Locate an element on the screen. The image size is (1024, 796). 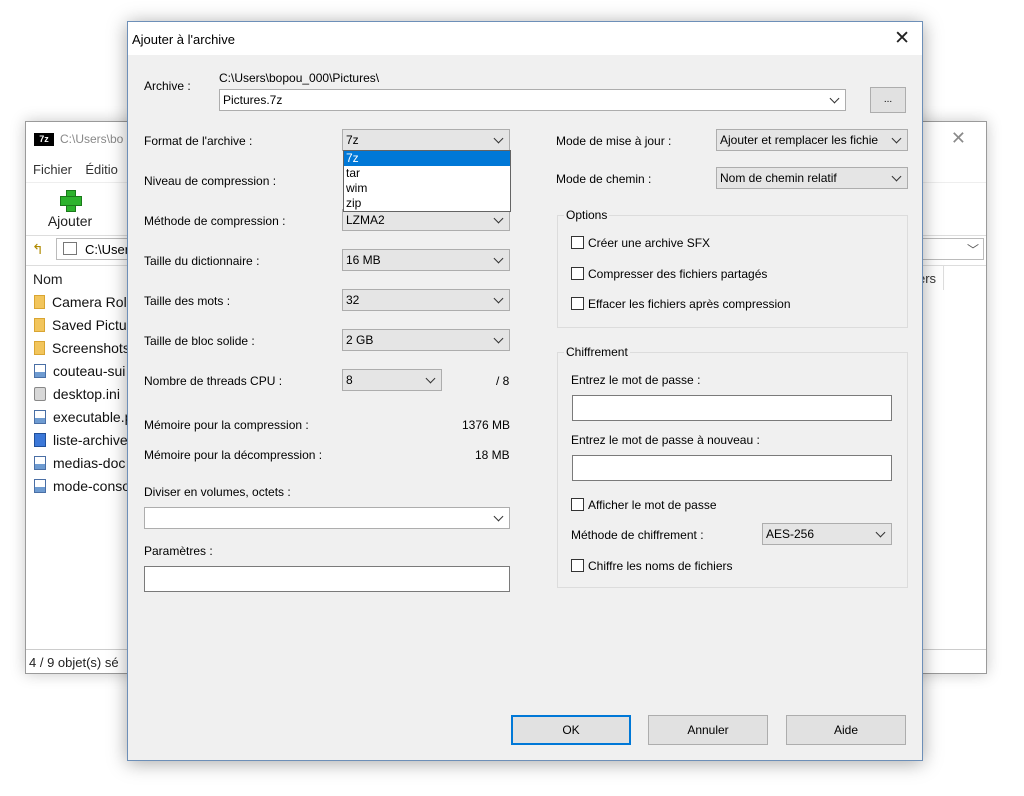
chevron-down-icon: ﹀ is located at coordinates (973, 249).